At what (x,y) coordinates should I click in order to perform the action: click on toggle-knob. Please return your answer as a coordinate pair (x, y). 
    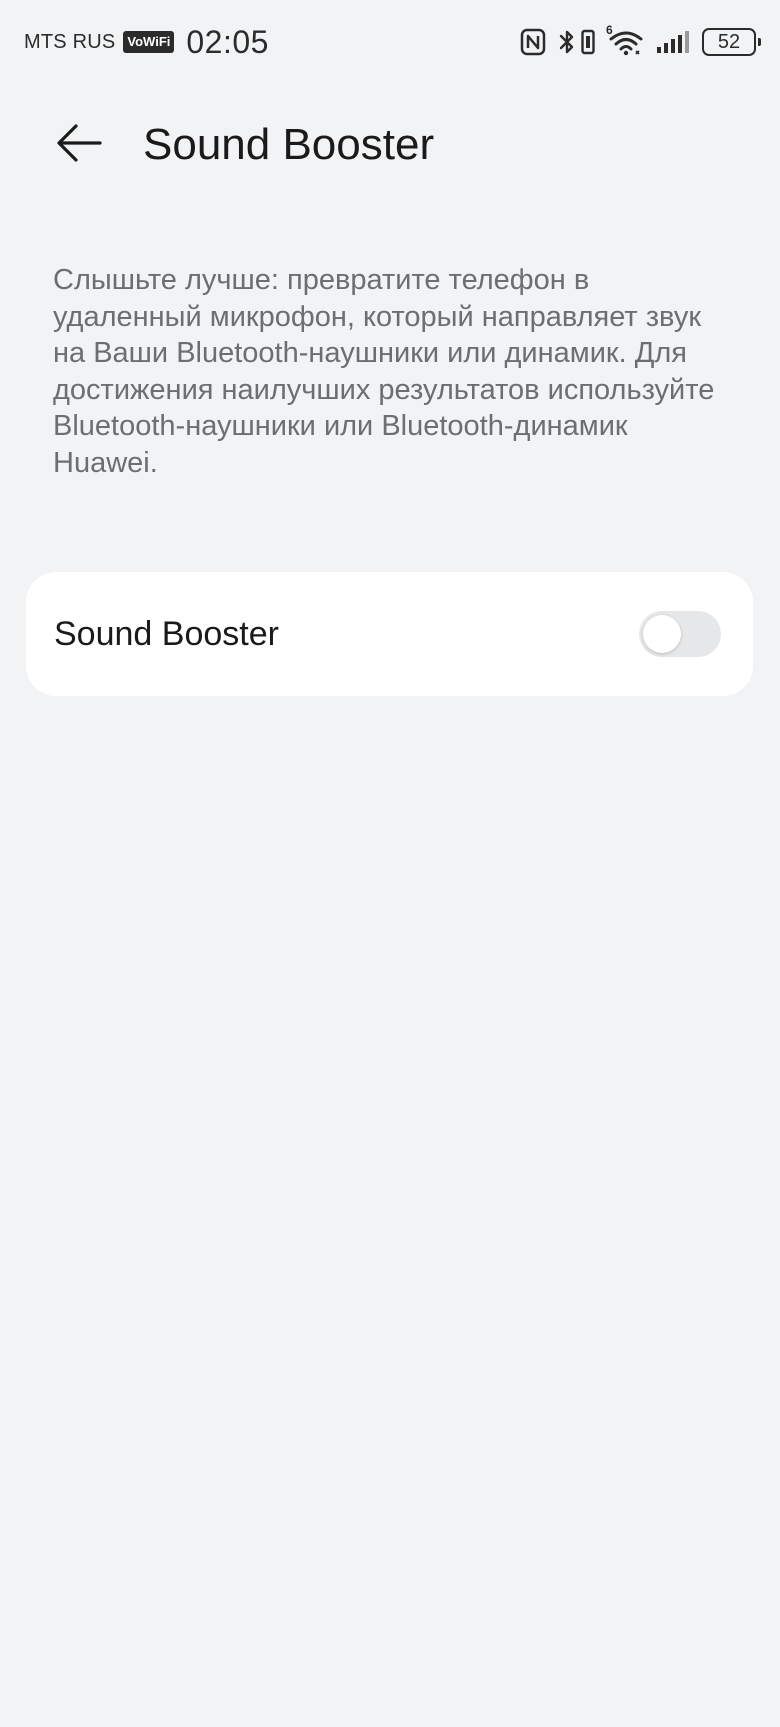
    Looking at the image, I should click on (662, 634).